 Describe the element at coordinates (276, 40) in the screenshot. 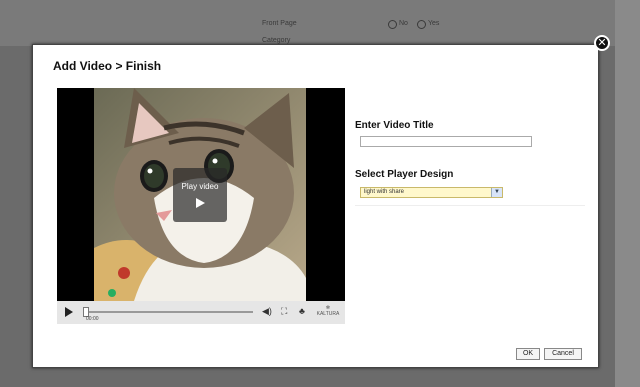

I see `category-label: Category` at that location.